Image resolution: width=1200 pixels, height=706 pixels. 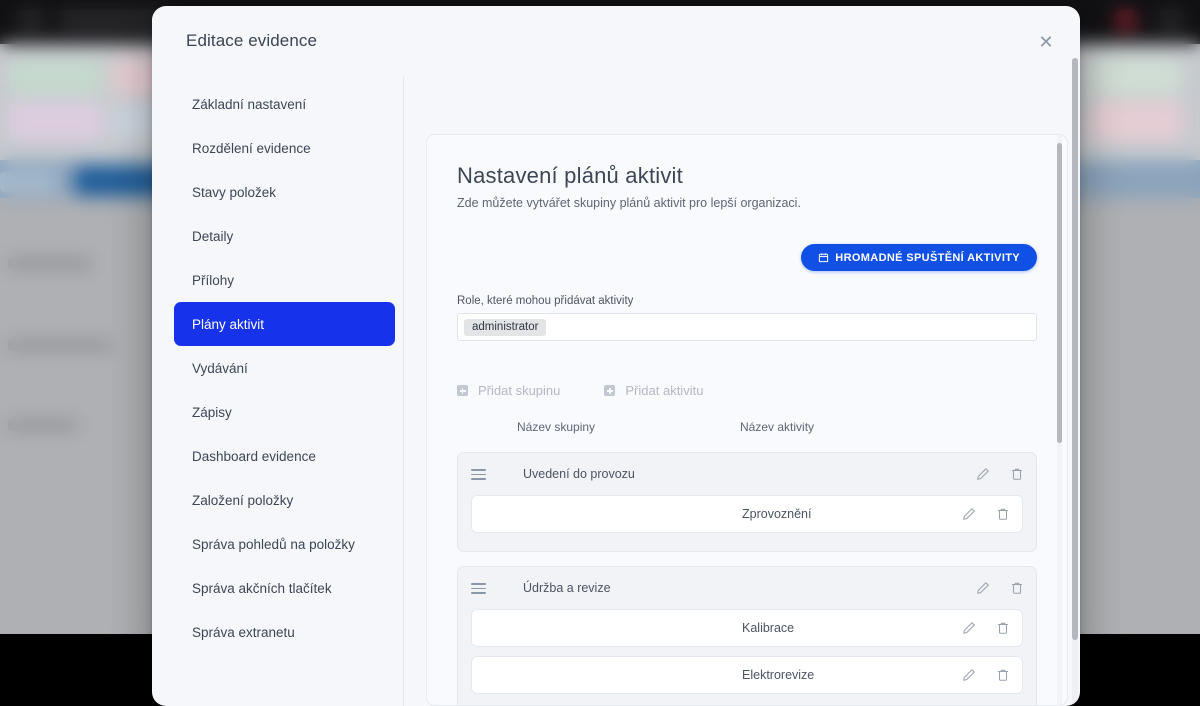 What do you see at coordinates (284, 324) in the screenshot?
I see `sidebar-item-5: Plány aktivit` at bounding box center [284, 324].